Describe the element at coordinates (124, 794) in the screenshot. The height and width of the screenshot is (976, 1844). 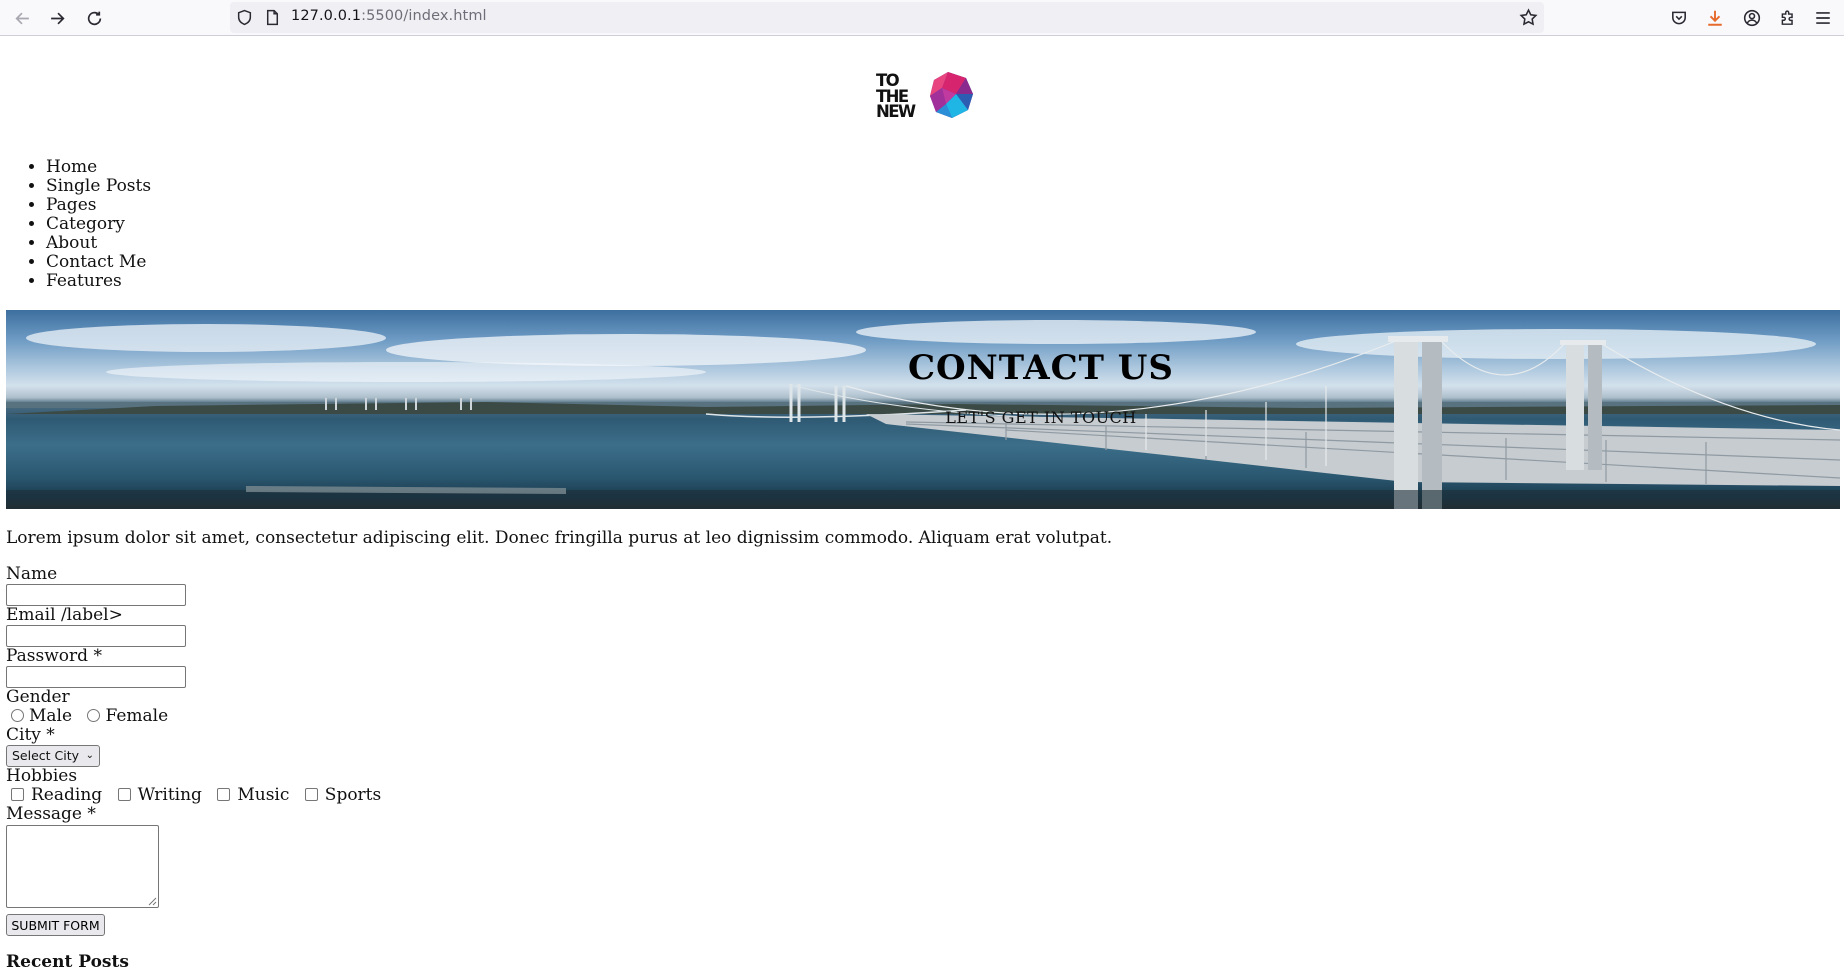
I see `hobby-writing-checkbox` at that location.